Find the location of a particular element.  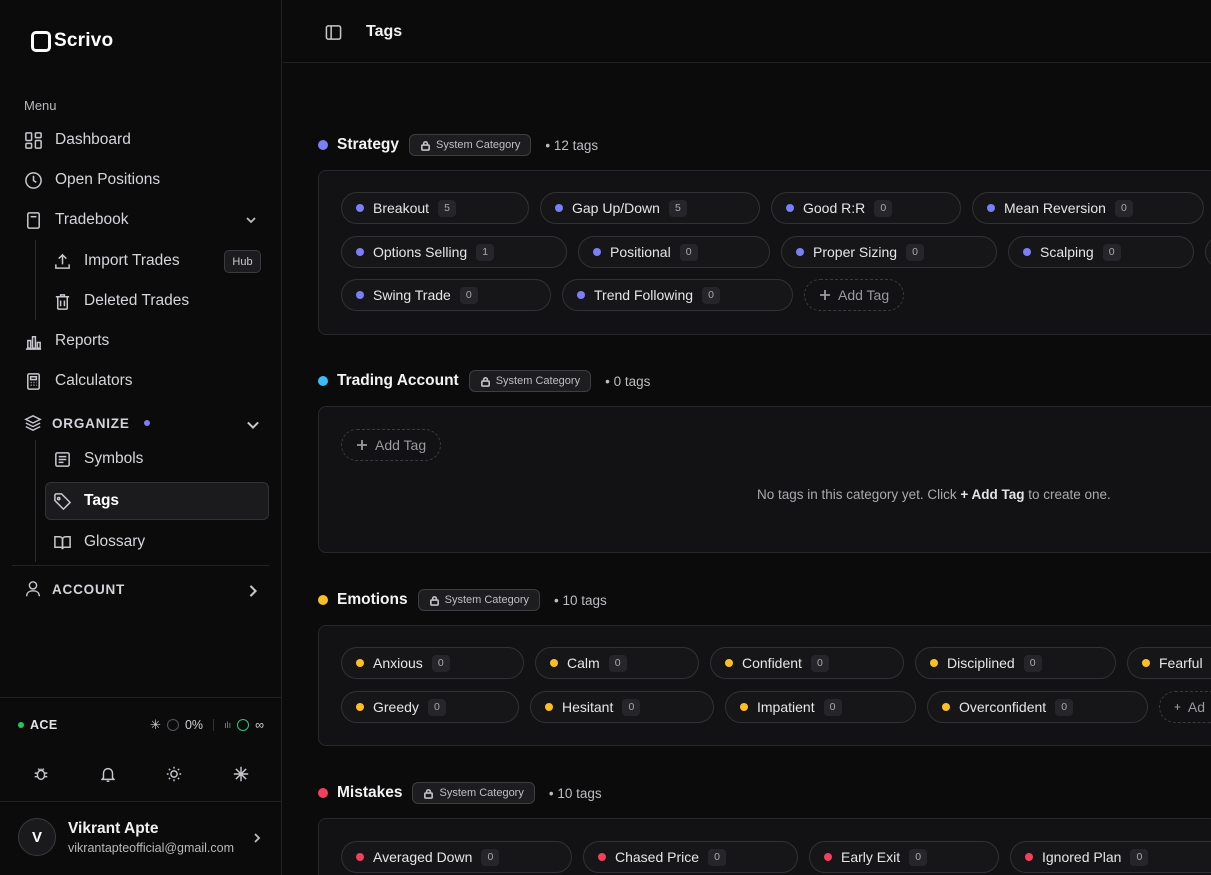

tag-label: Early Exit is located at coordinates (871, 857).